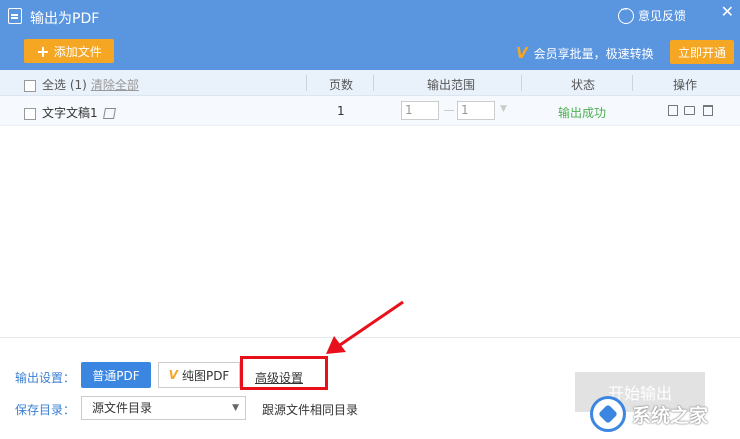 The width and height of the screenshot is (740, 439). Describe the element at coordinates (451, 85) in the screenshot. I see `column-header-range: 输出范围` at that location.